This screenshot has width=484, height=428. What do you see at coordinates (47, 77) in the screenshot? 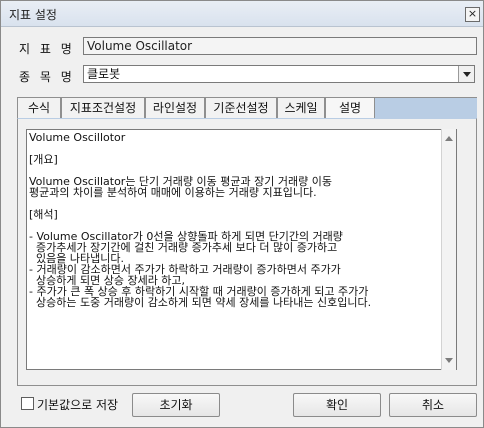
I see `item-name-label: 종 목 명` at bounding box center [47, 77].